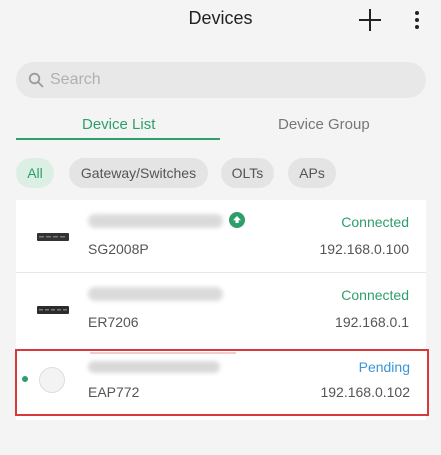 Image resolution: width=441 pixels, height=455 pixels. What do you see at coordinates (221, 125) in the screenshot?
I see `device-tabs: Device List Device Group` at bounding box center [221, 125].